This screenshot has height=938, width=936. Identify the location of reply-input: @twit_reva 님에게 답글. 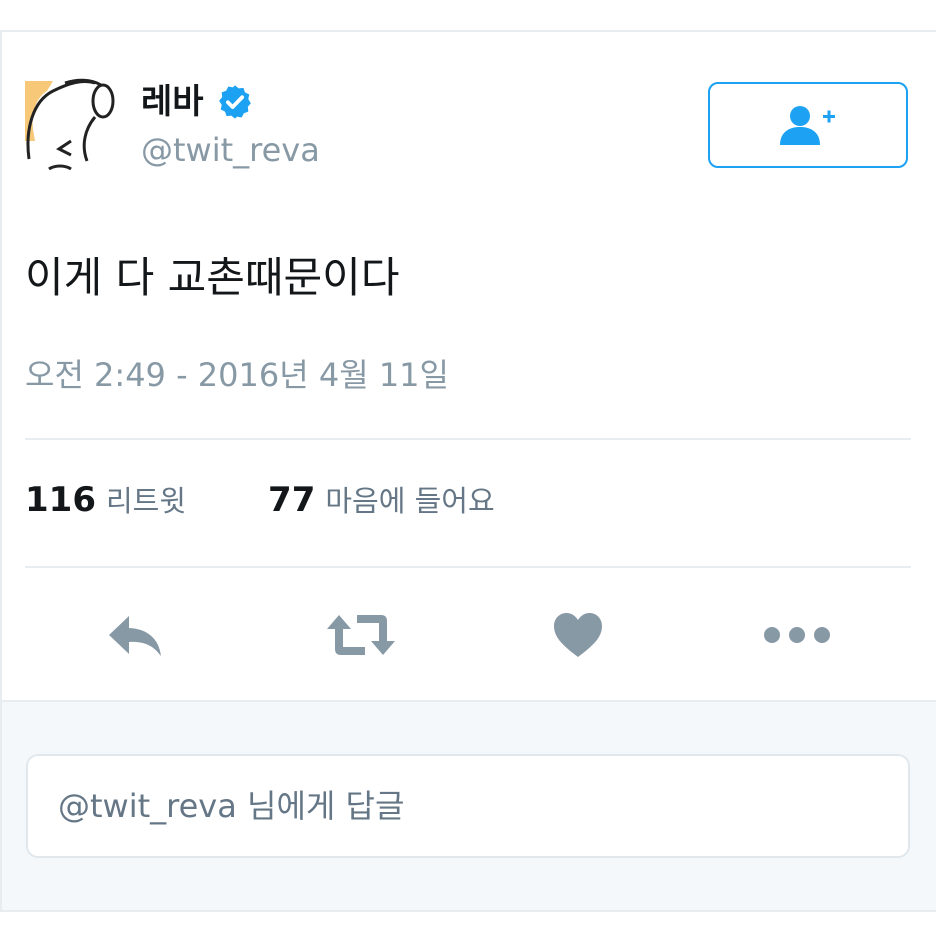
(468, 806).